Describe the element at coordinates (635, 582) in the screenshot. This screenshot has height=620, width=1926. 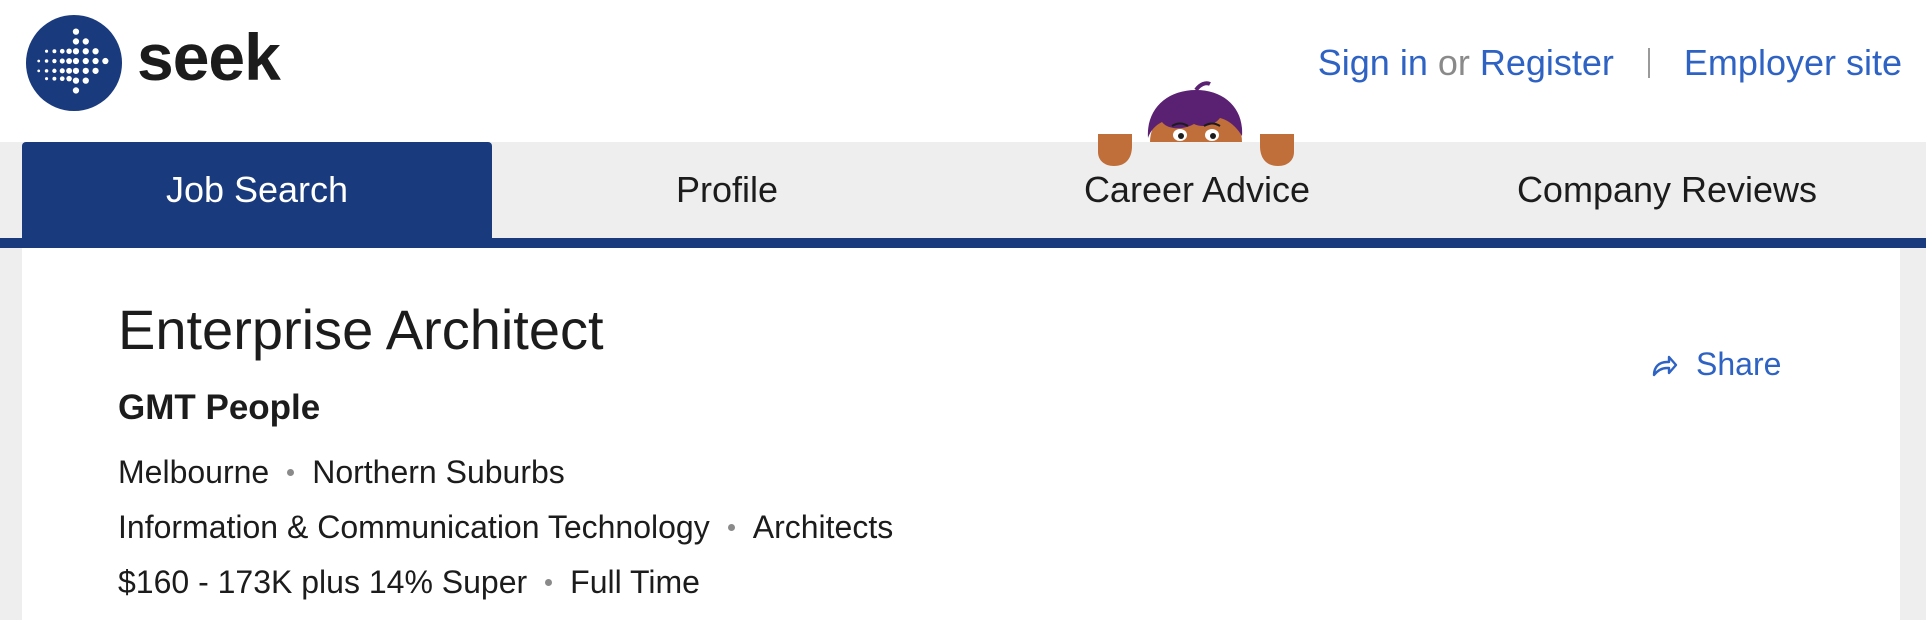
I see `job-work-type: Full Time` at that location.